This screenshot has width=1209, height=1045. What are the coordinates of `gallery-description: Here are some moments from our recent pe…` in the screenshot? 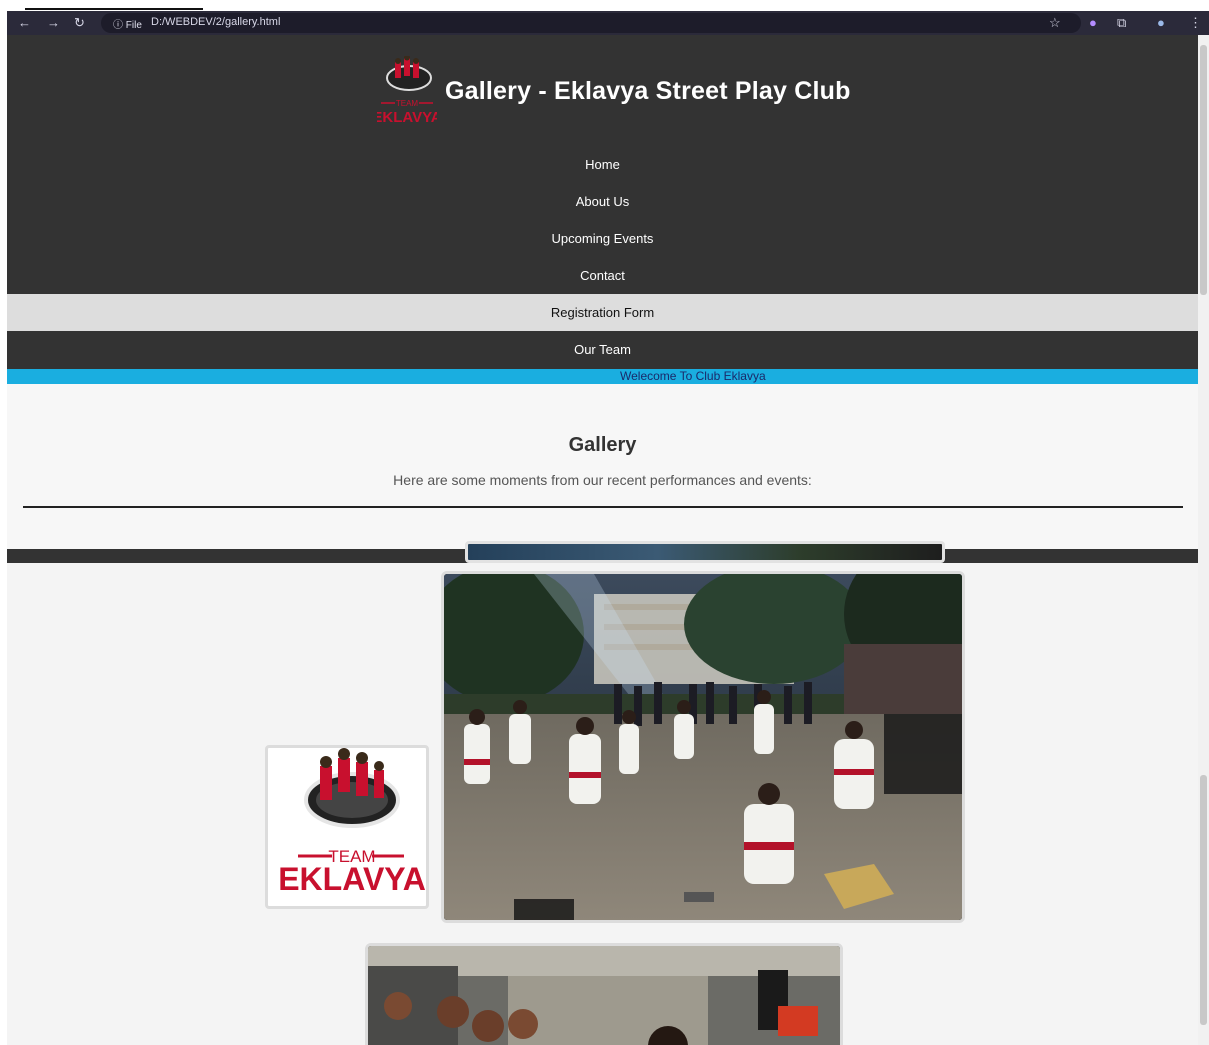 It's located at (602, 480).